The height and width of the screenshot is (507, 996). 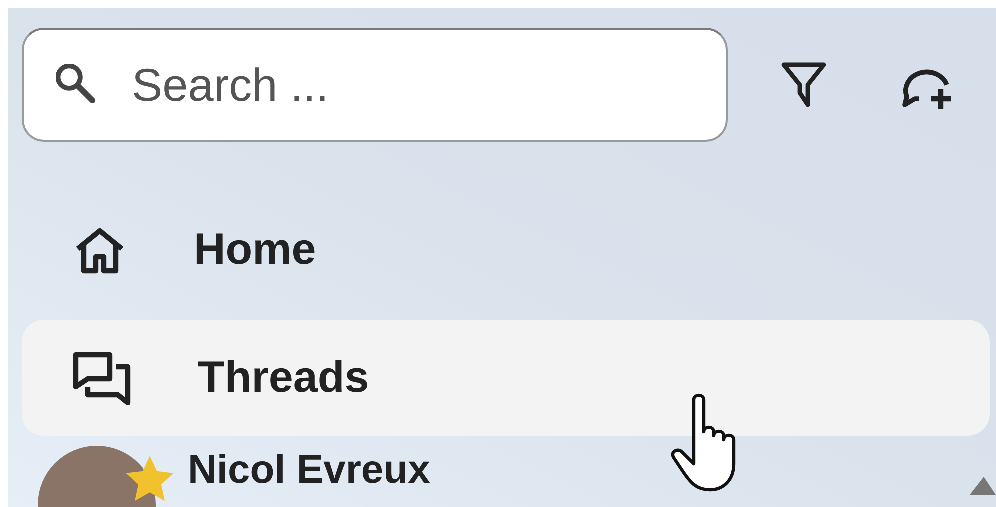 I want to click on scroll-up-arrow-icon, so click(x=982, y=486).